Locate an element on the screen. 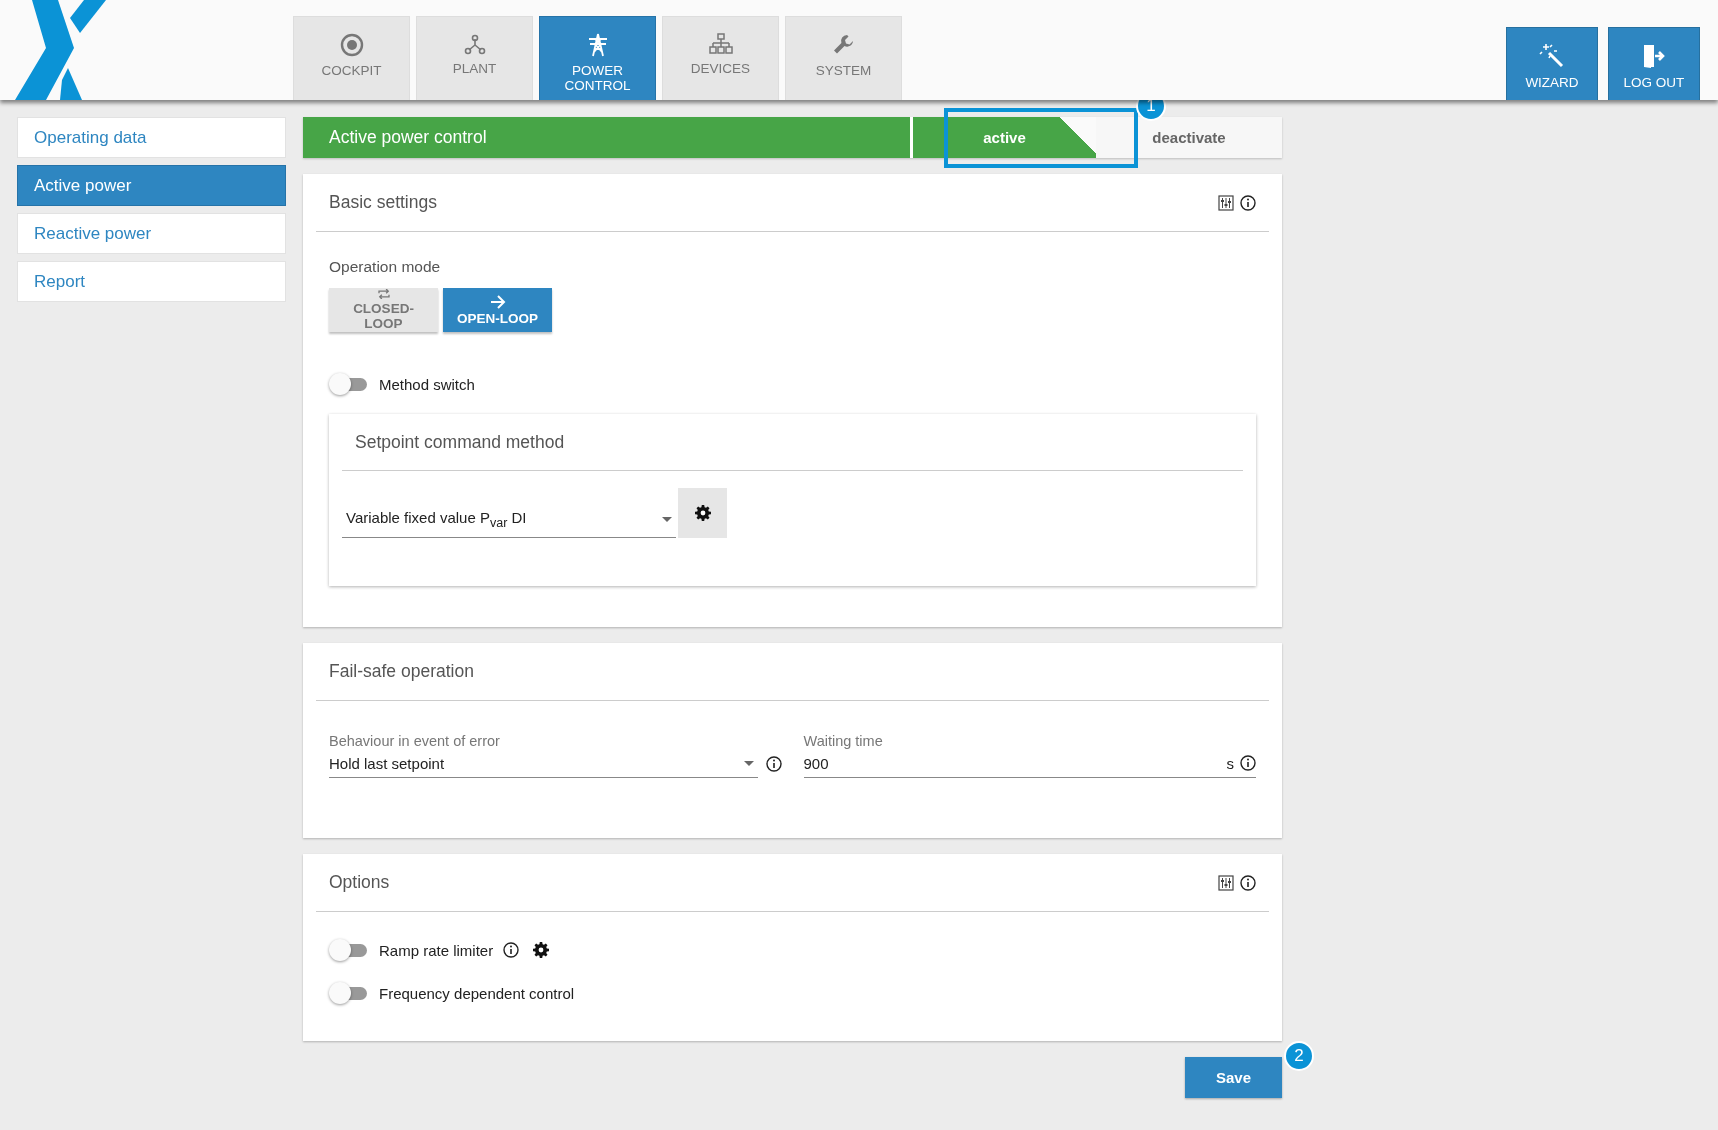 The height and width of the screenshot is (1130, 1718). toggle-label: Ramp rate limiter is located at coordinates (436, 950).